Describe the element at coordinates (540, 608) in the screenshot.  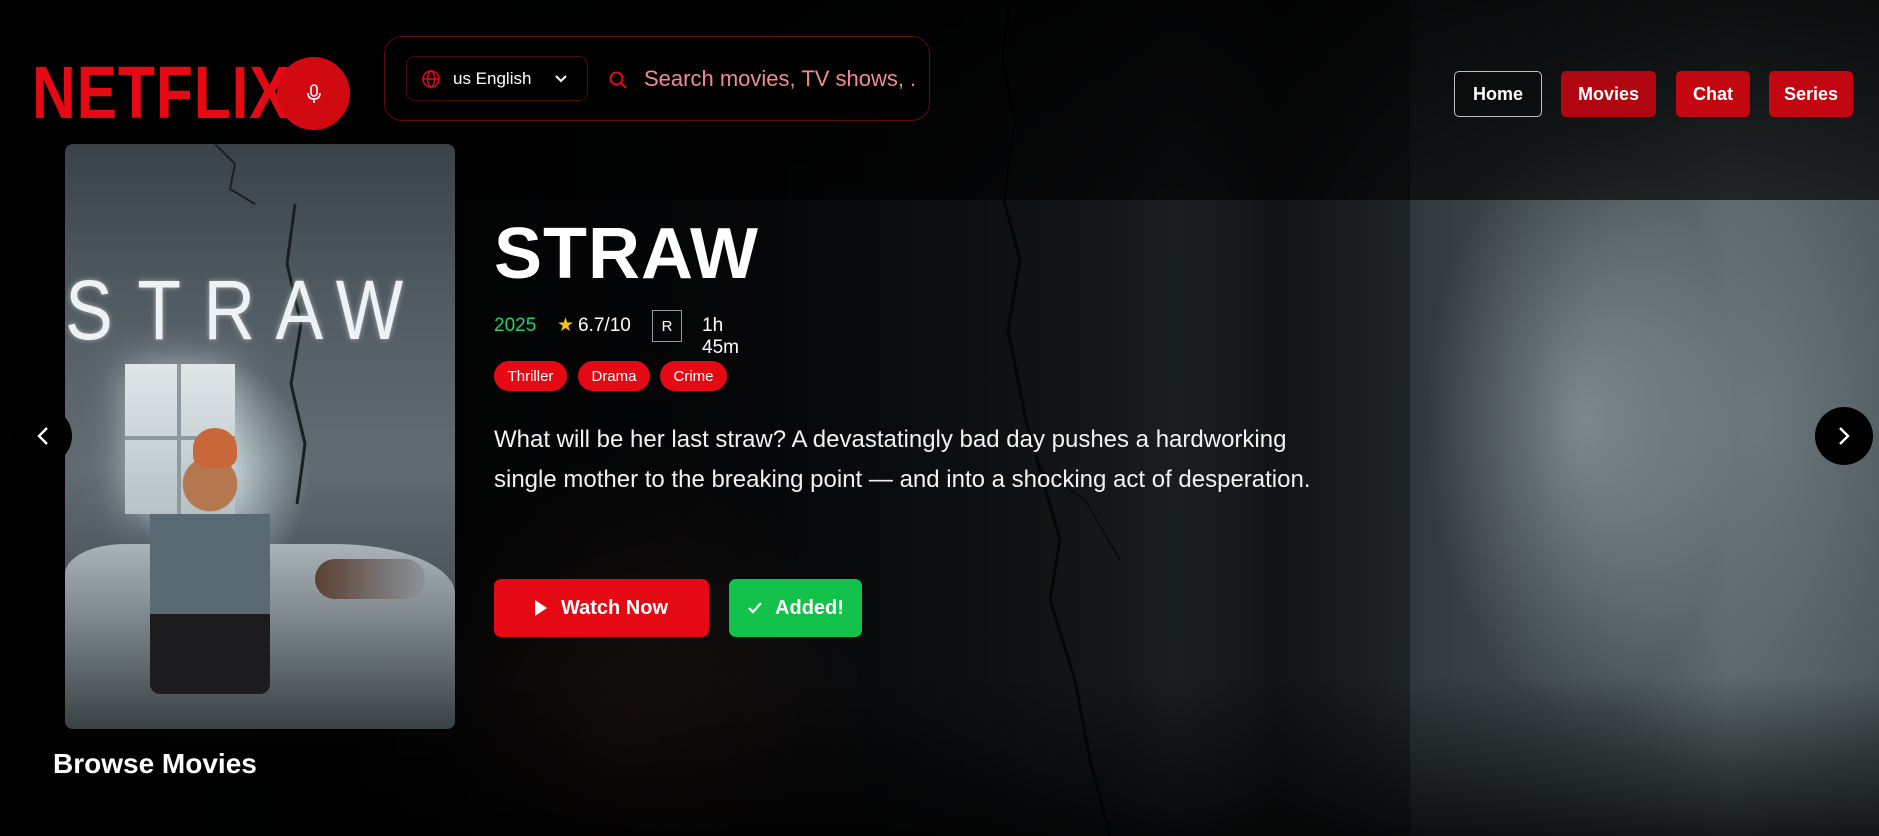
I see `play-icon` at that location.